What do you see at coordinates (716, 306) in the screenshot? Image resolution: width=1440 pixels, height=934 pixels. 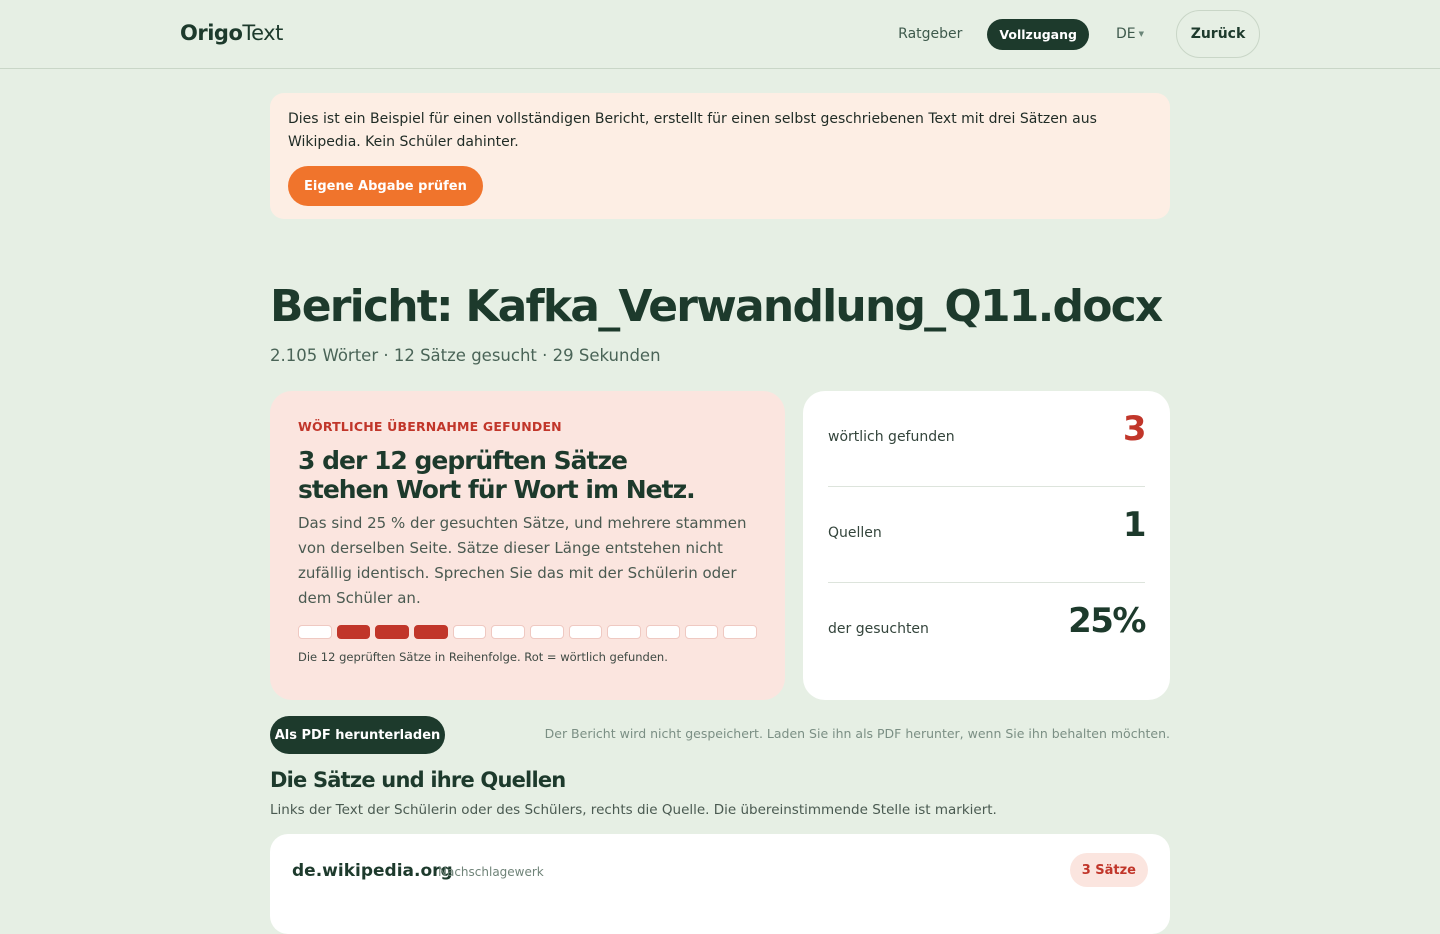 I see `page-title: Bericht: Kafka_Verwandlung_Q11.docx` at bounding box center [716, 306].